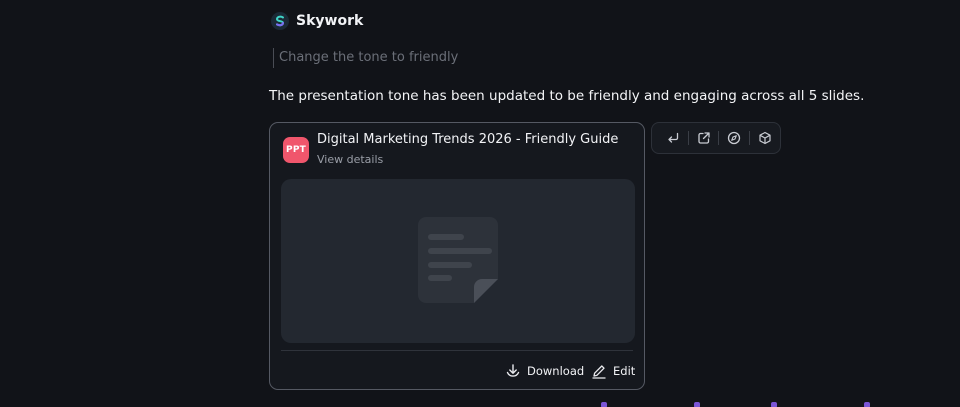 This screenshot has width=960, height=407. Describe the element at coordinates (624, 371) in the screenshot. I see `edit-label: Edit` at that location.